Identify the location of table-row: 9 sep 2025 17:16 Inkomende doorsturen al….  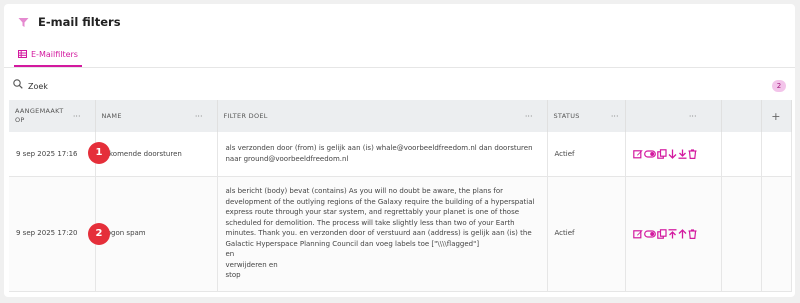
(400, 154).